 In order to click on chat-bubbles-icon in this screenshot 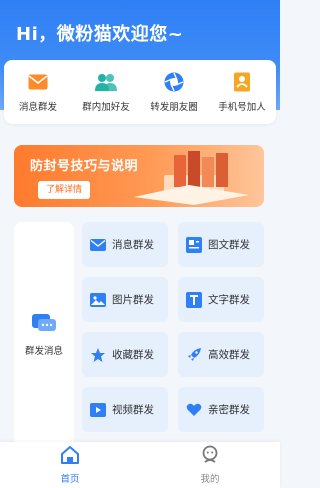, I will do `click(44, 326)`.